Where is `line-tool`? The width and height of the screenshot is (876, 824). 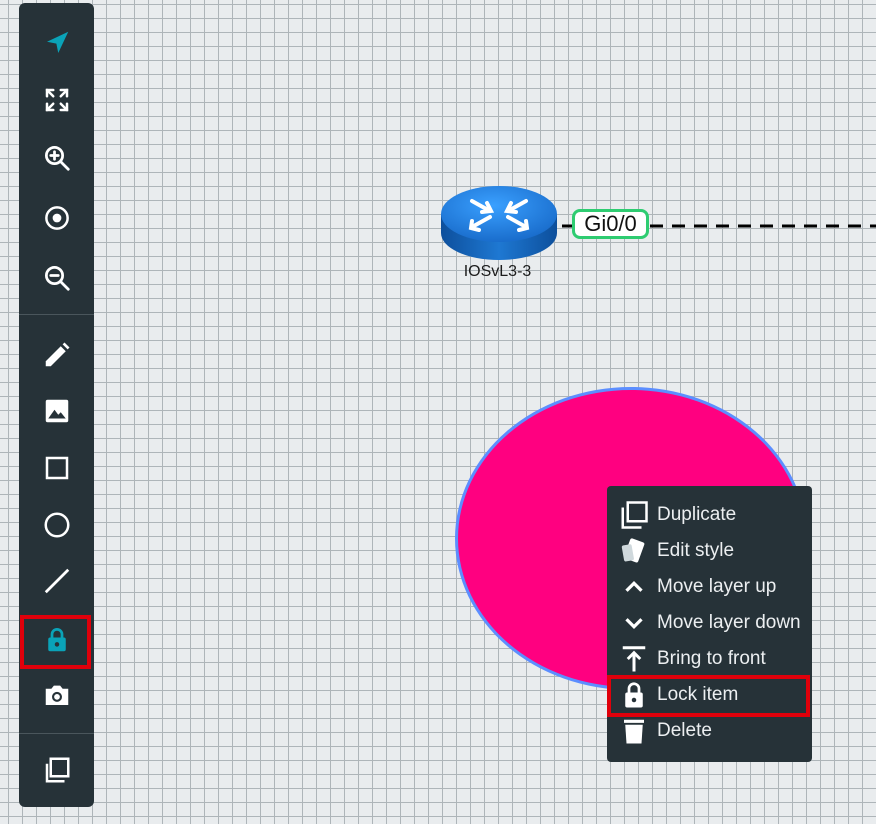
line-tool is located at coordinates (56, 581).